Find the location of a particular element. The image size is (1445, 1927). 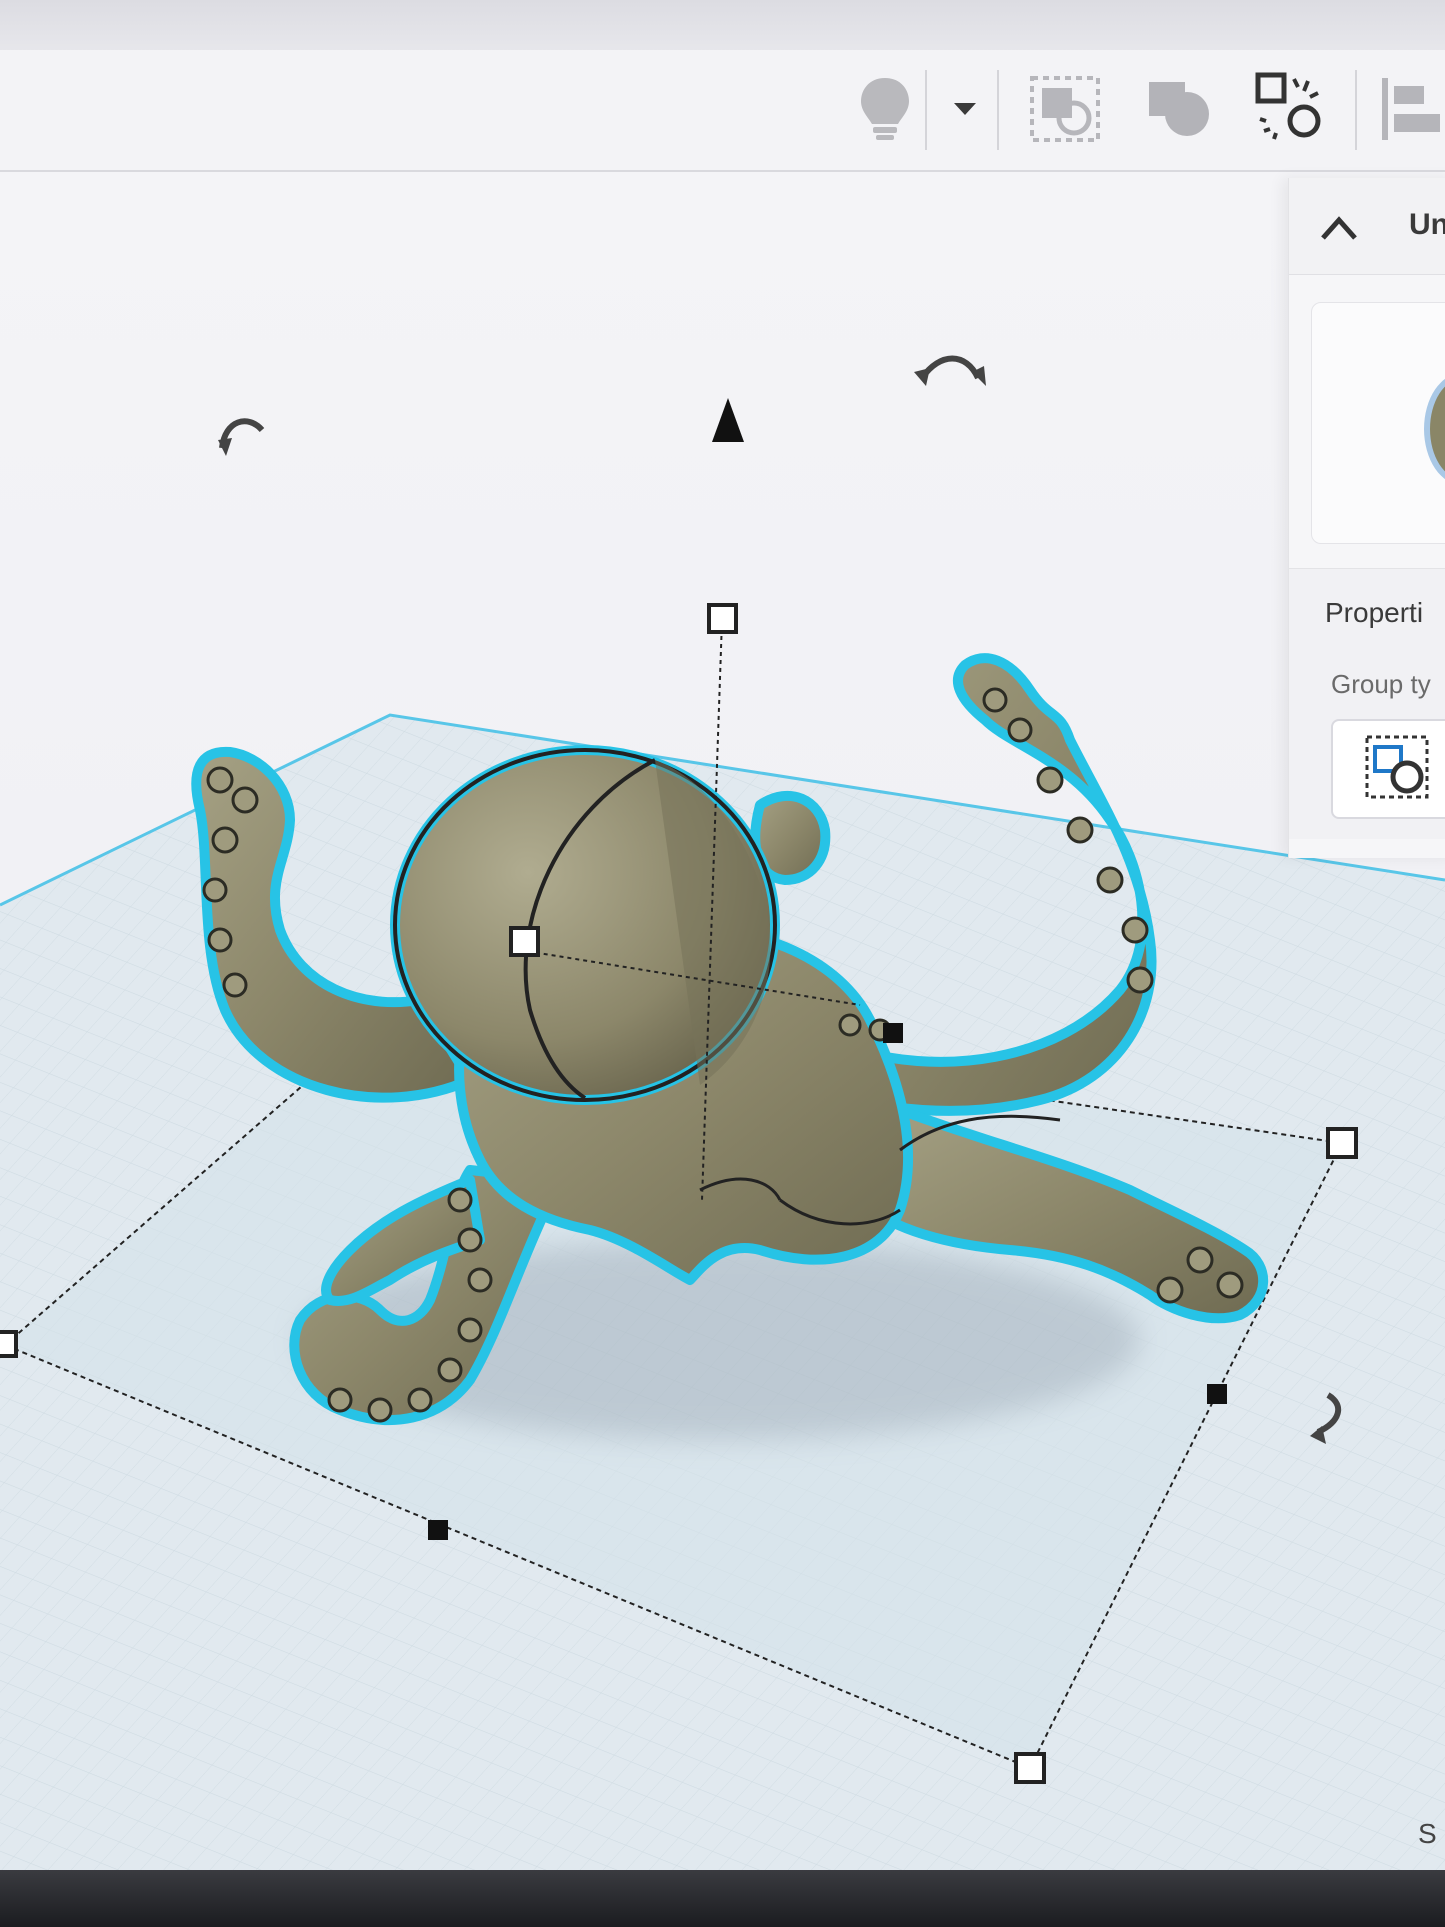

lift-arrow-icon is located at coordinates (728, 420).